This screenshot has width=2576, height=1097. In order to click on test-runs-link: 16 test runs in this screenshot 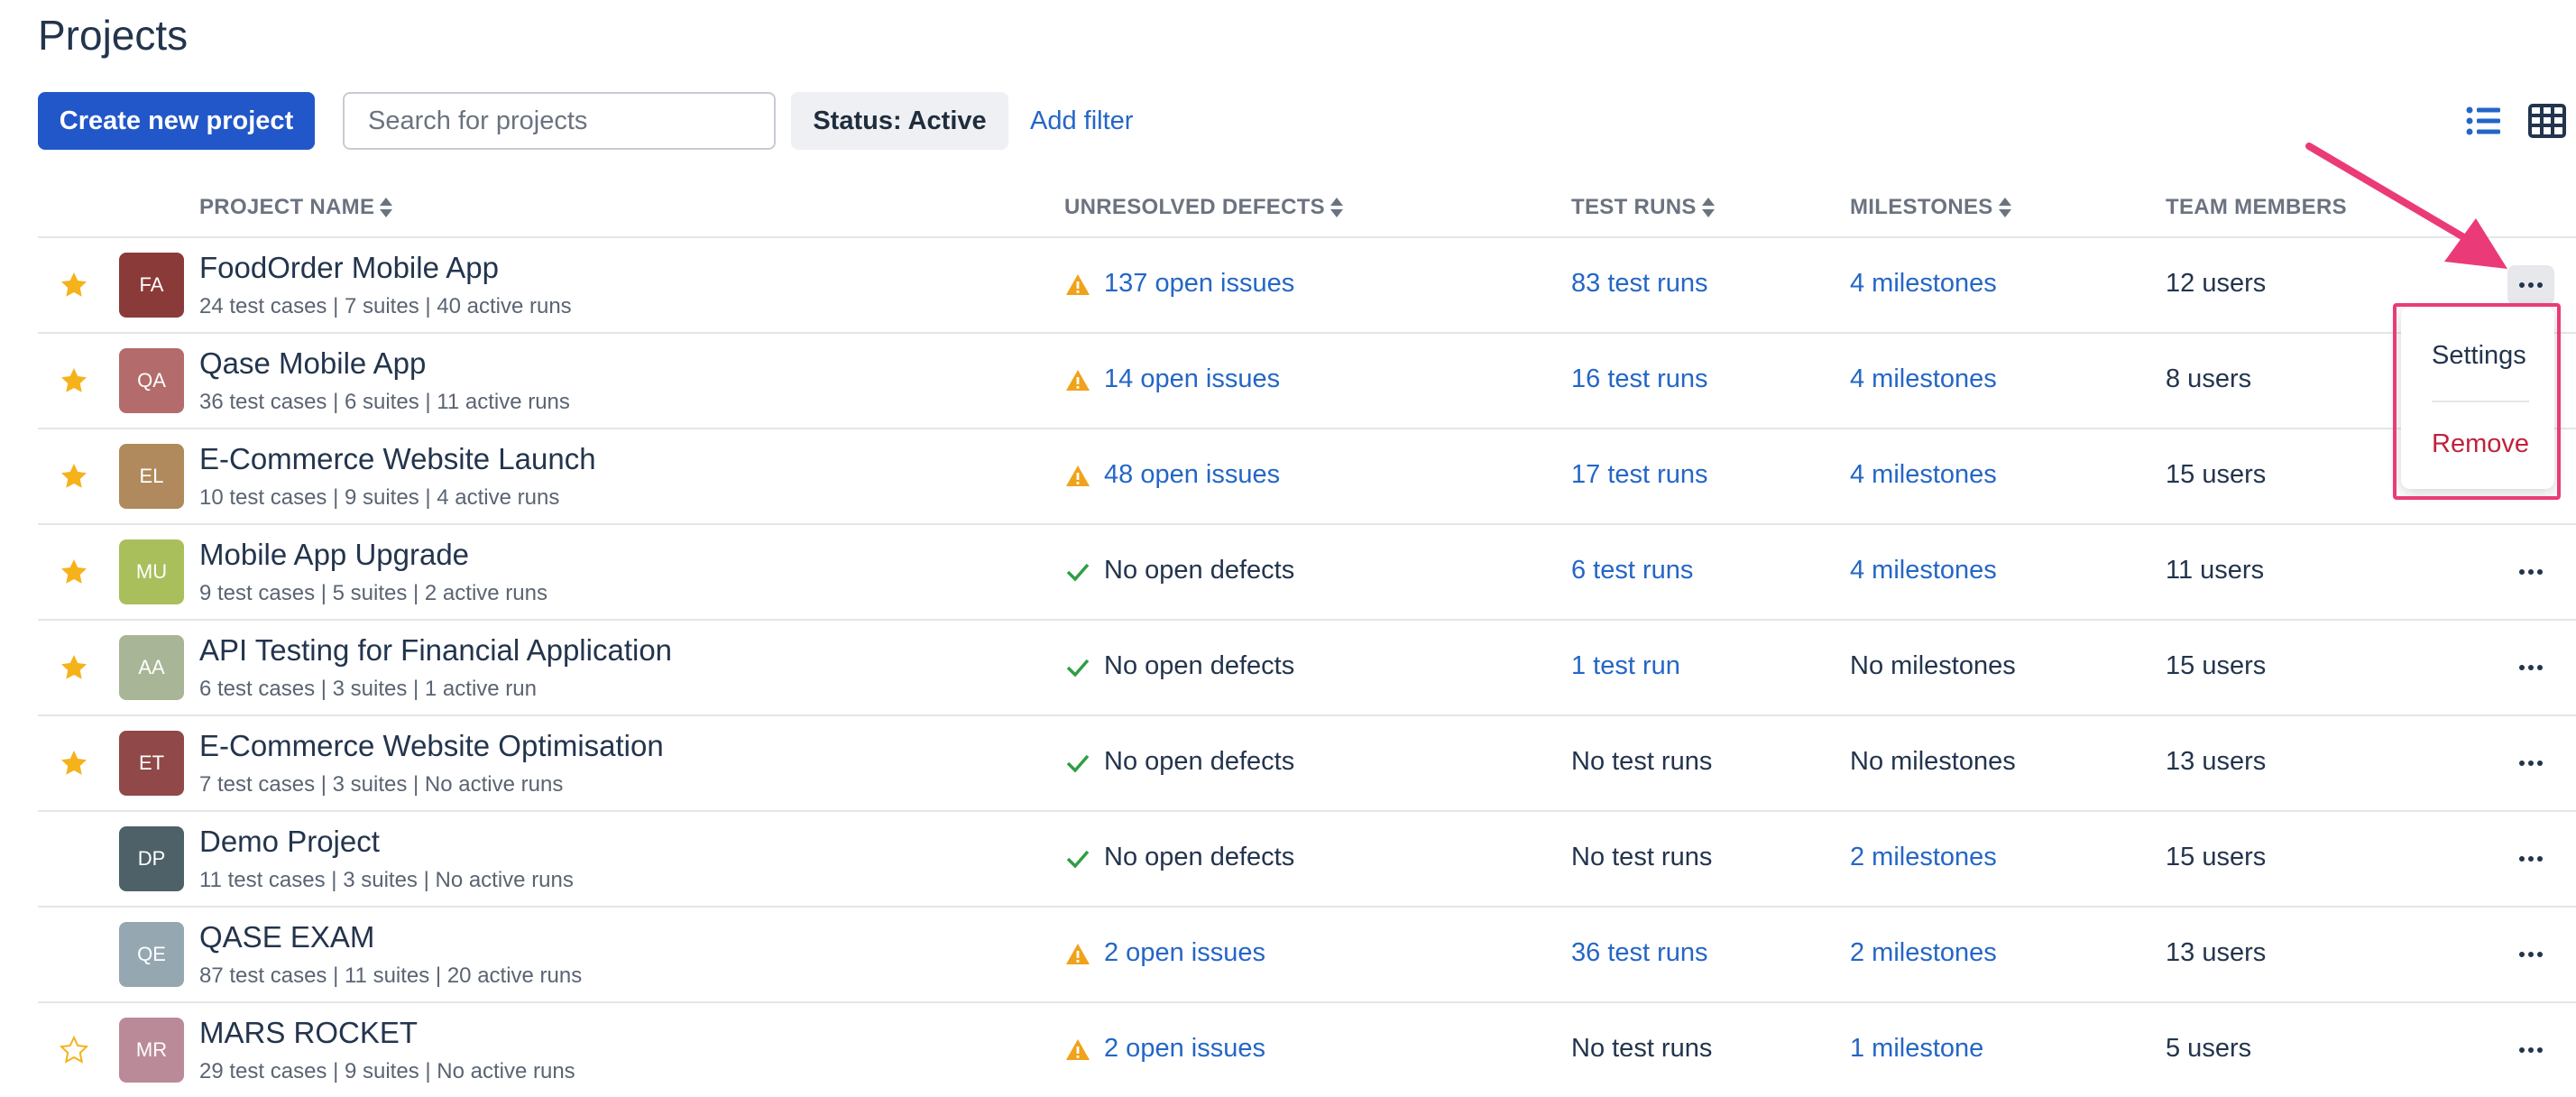, I will do `click(1639, 379)`.